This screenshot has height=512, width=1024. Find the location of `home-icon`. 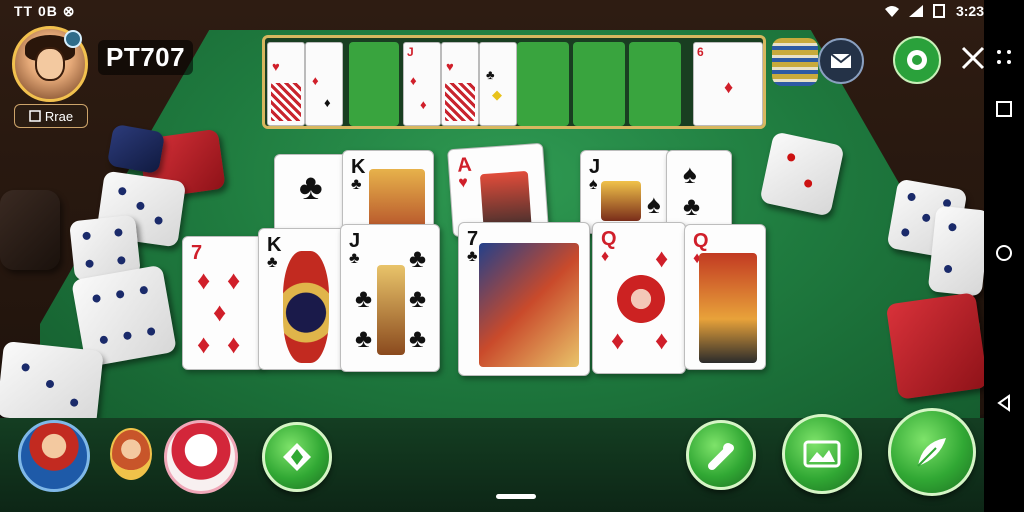

home-icon is located at coordinates (1004, 253).